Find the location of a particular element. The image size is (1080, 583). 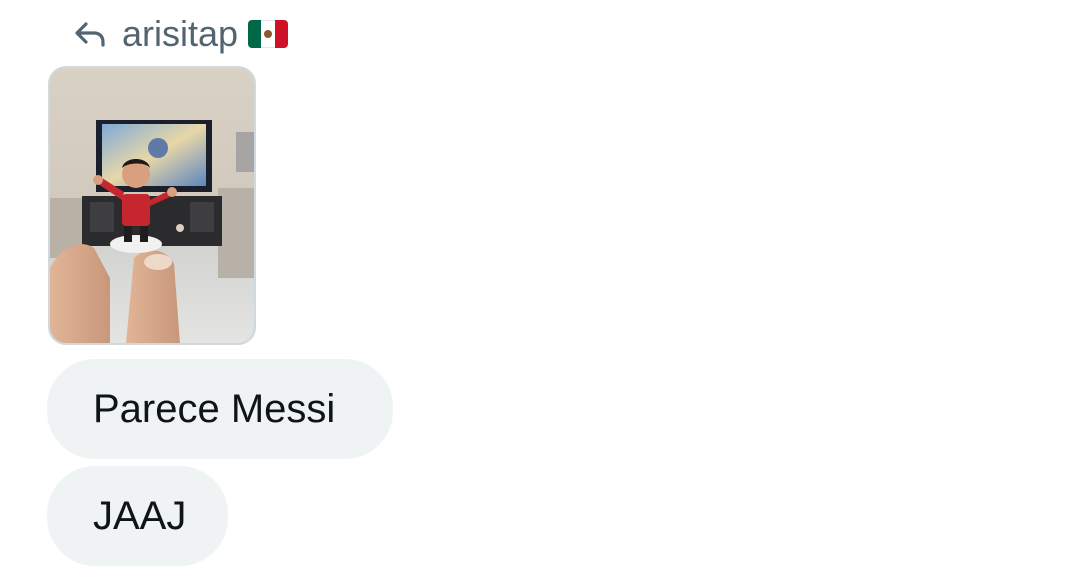

reply-context: arisitap is located at coordinates (180, 34).